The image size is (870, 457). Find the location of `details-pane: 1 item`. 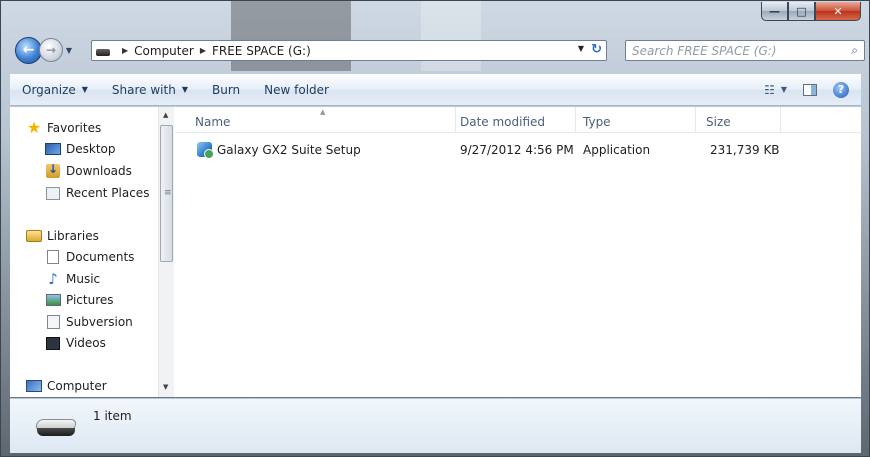

details-pane: 1 item is located at coordinates (435, 425).